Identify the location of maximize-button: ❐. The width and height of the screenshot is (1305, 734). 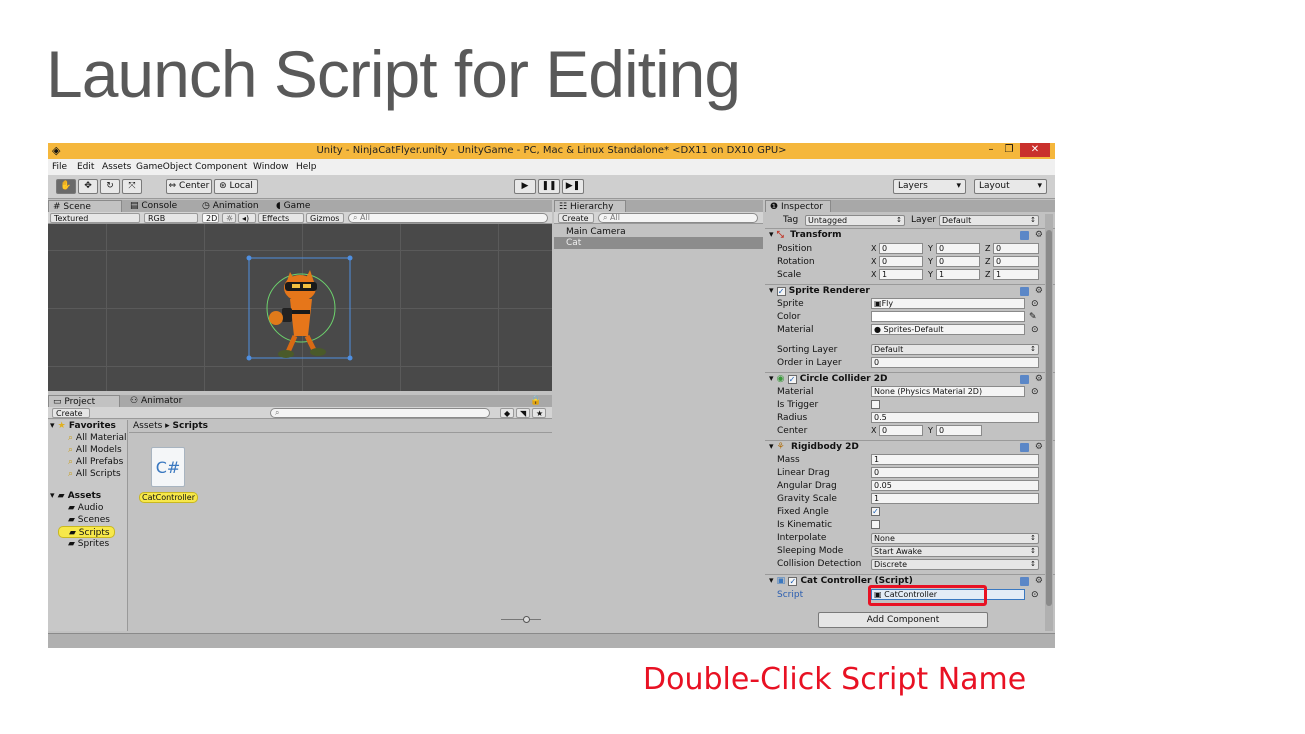
(1009, 150).